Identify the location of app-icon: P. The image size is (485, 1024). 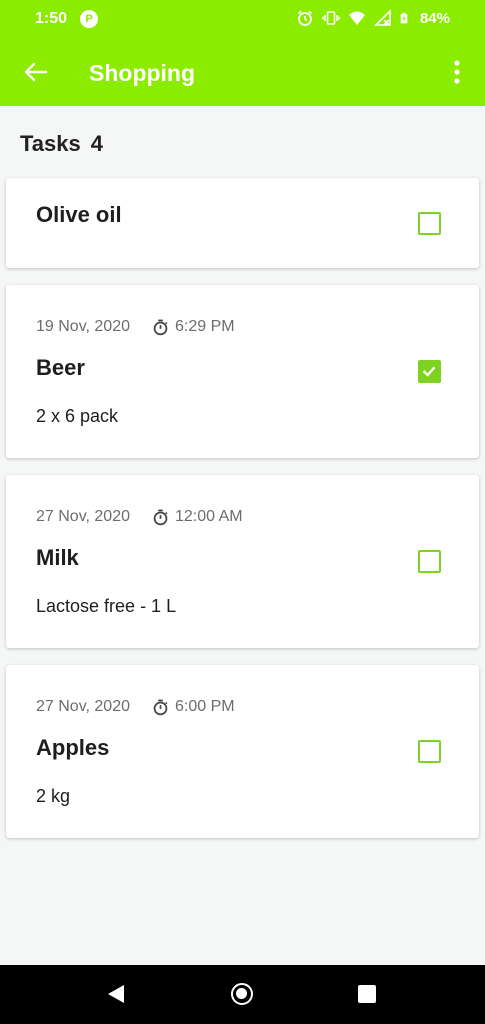
(89, 19).